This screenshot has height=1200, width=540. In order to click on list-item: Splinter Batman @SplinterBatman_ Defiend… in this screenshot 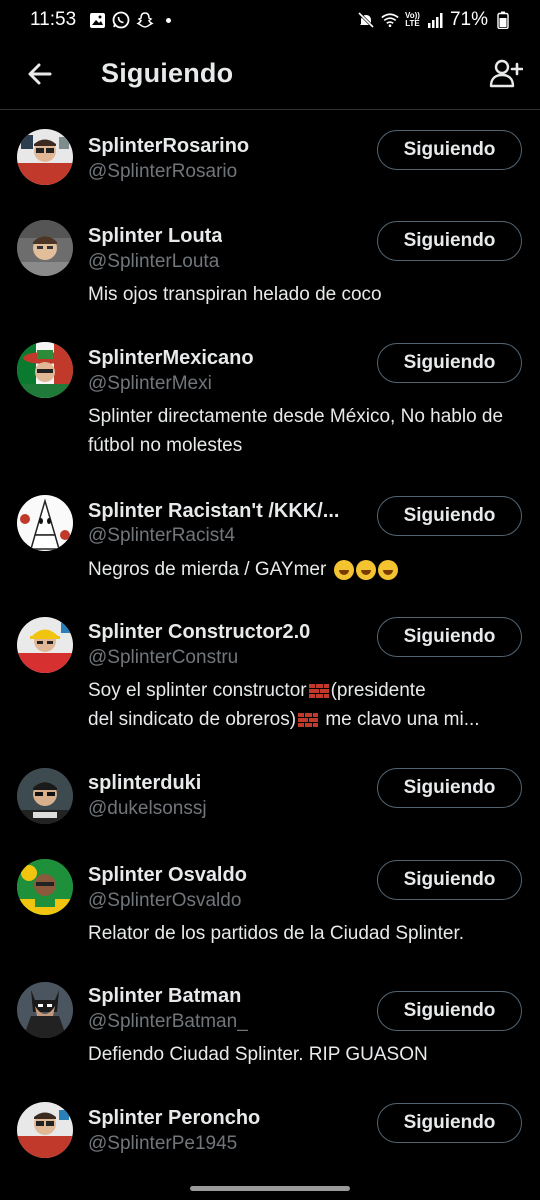, I will do `click(270, 1024)`.